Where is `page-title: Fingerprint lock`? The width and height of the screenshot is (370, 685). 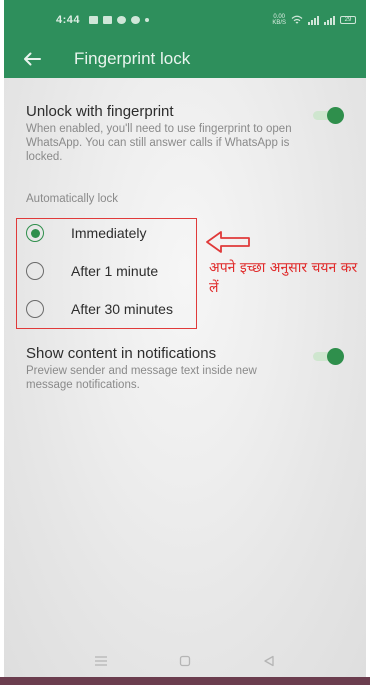 page-title: Fingerprint lock is located at coordinates (132, 58).